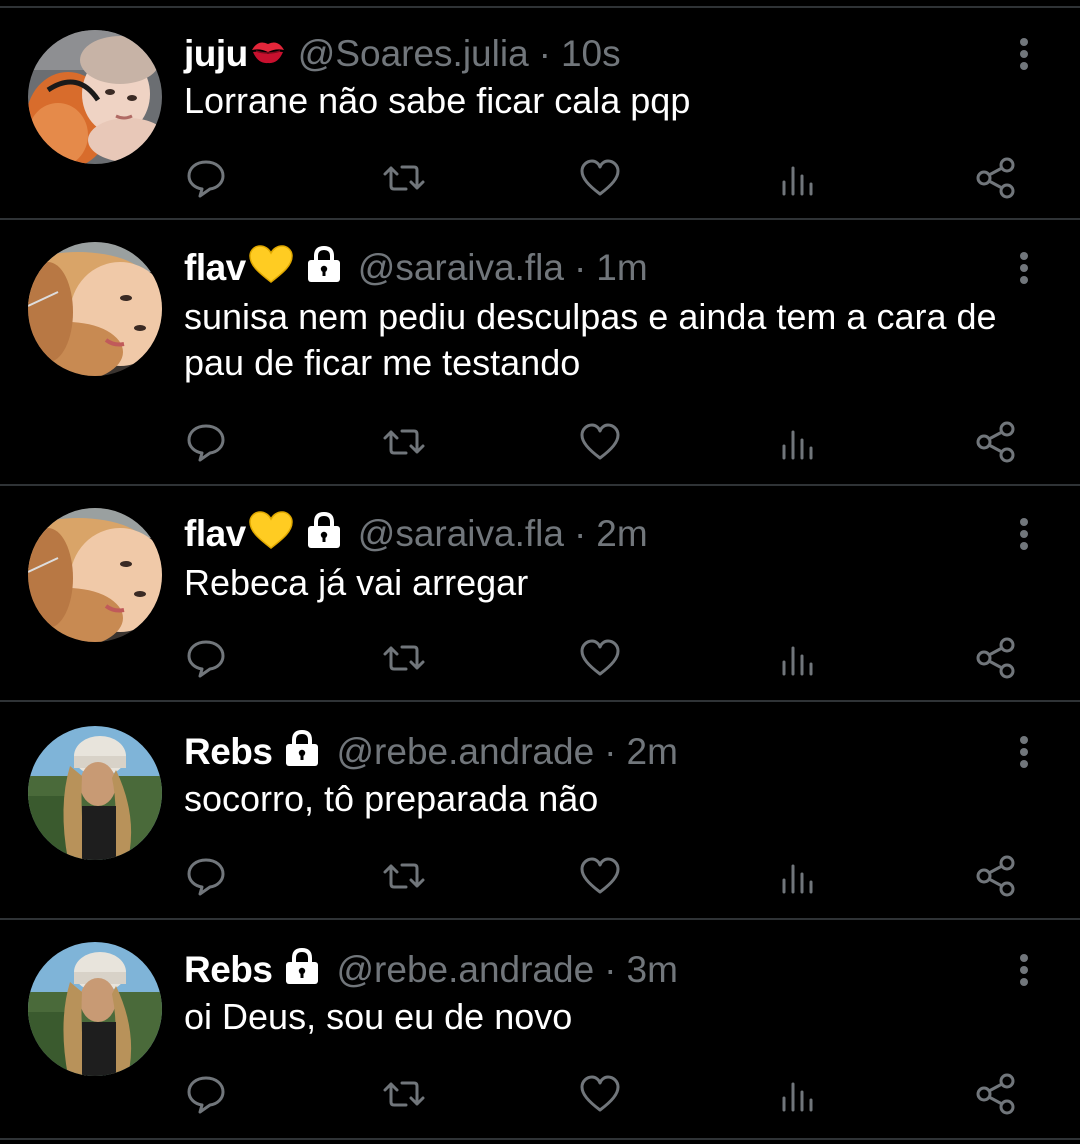 This screenshot has height=1144, width=1080. What do you see at coordinates (621, 268) in the screenshot?
I see `timestamp: 1m` at bounding box center [621, 268].